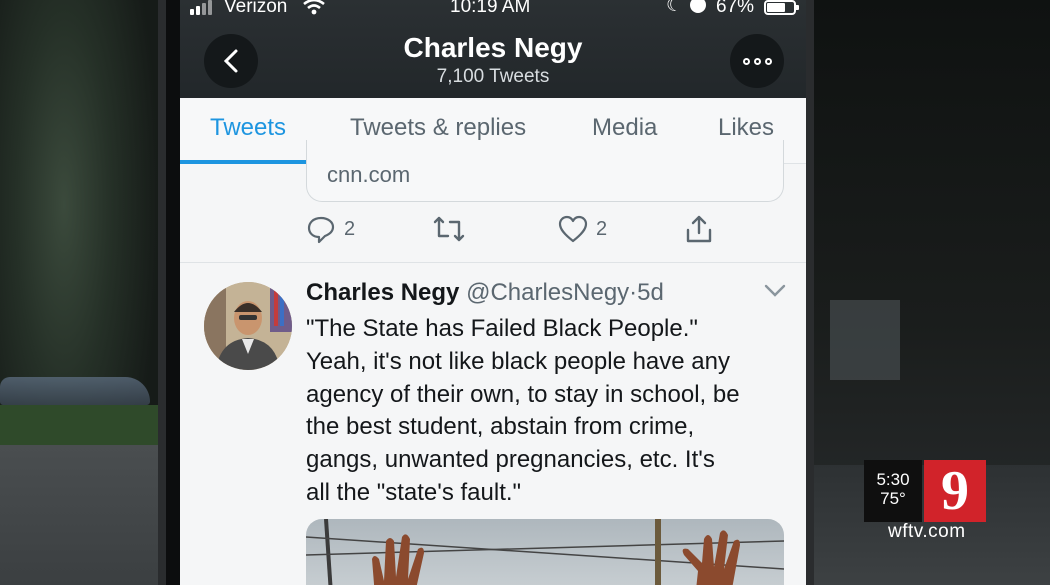 This screenshot has height=585, width=1050. I want to click on retweet-icon, so click(449, 229).